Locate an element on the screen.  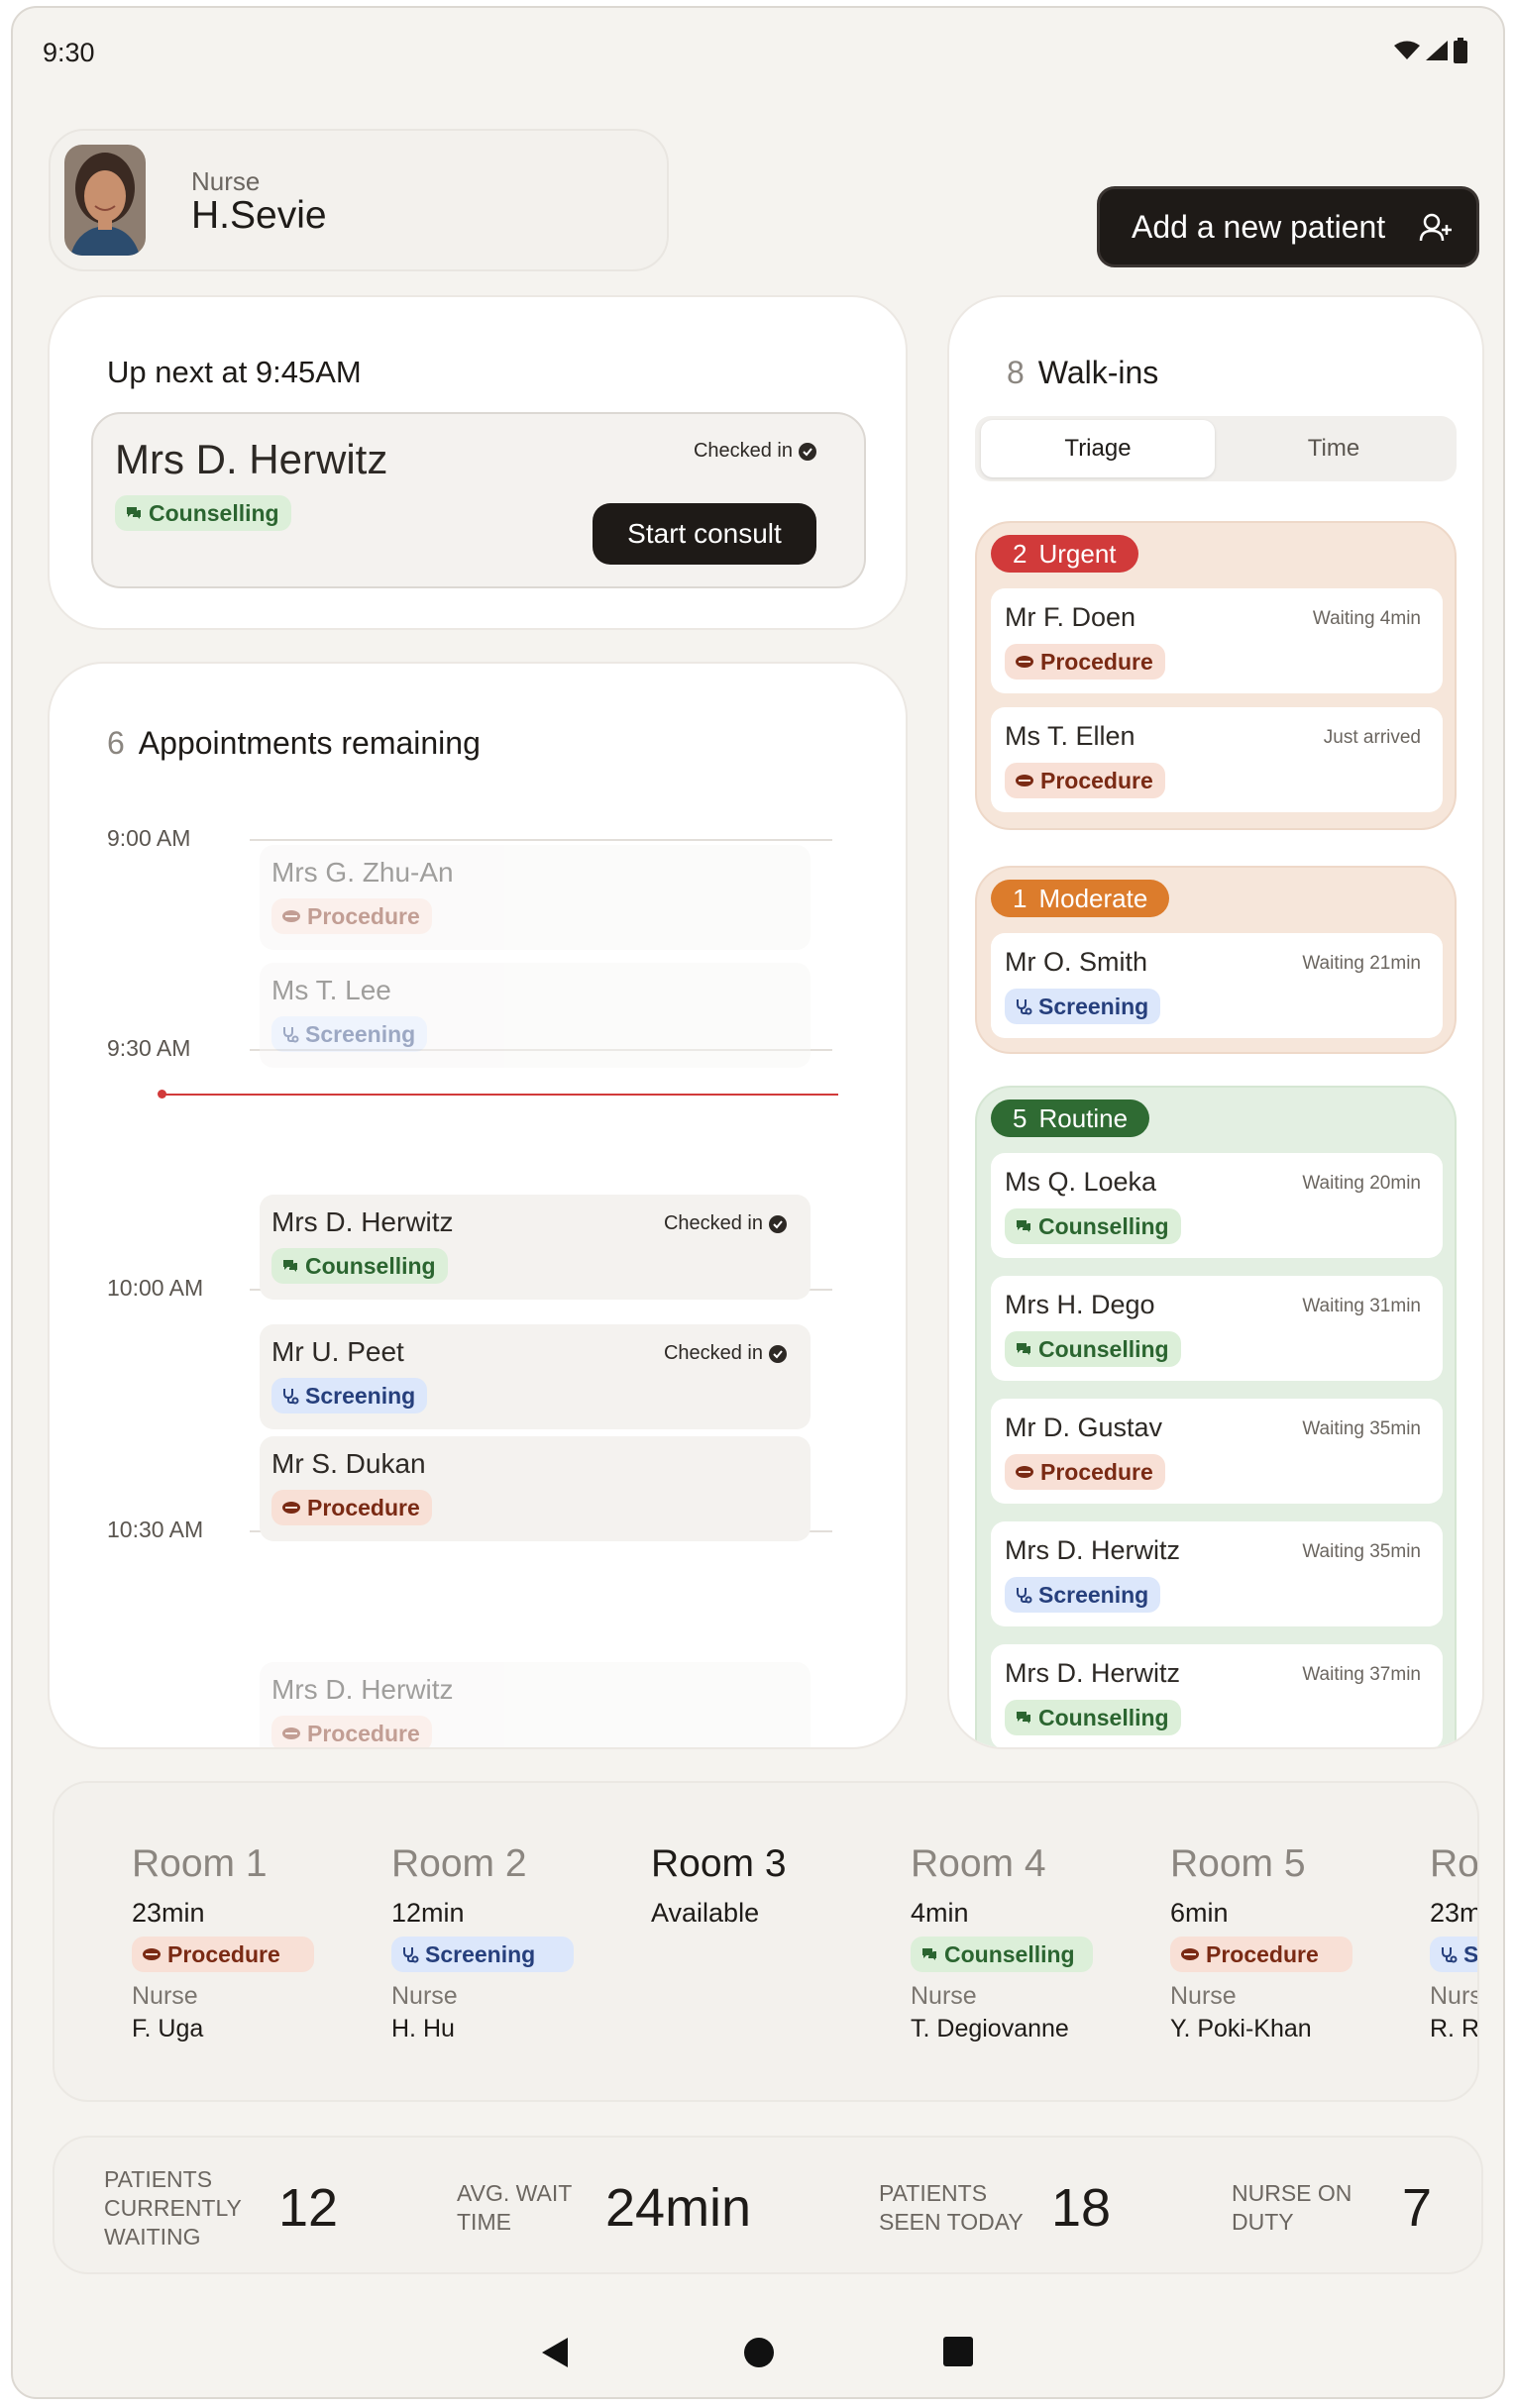
tab-triage: Triage is located at coordinates (1098, 449).